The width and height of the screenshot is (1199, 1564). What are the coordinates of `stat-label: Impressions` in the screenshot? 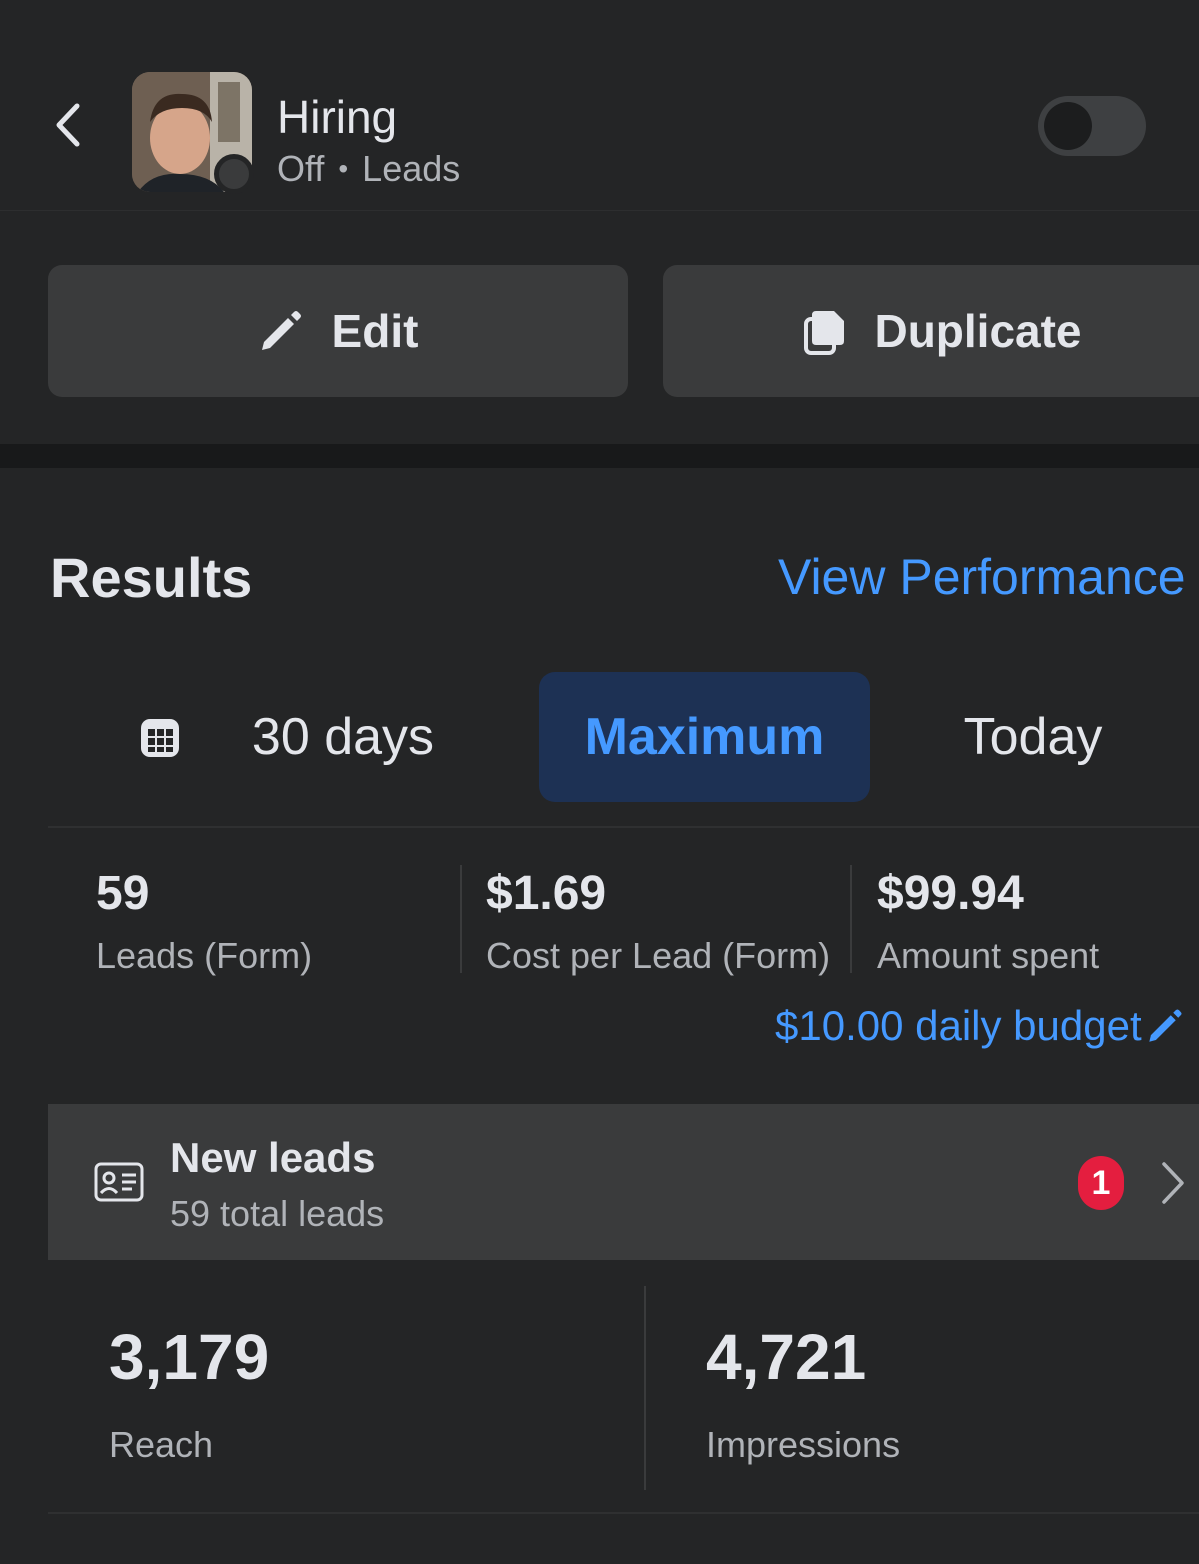 It's located at (803, 1444).